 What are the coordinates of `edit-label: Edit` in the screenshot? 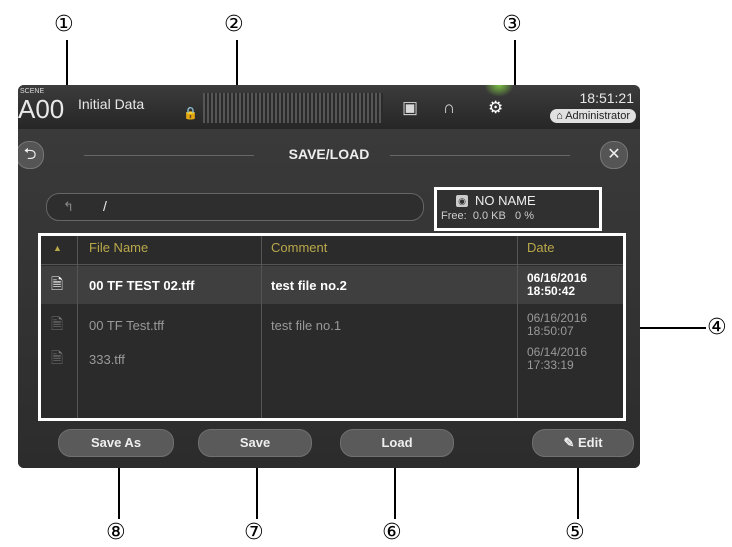 It's located at (590, 442).